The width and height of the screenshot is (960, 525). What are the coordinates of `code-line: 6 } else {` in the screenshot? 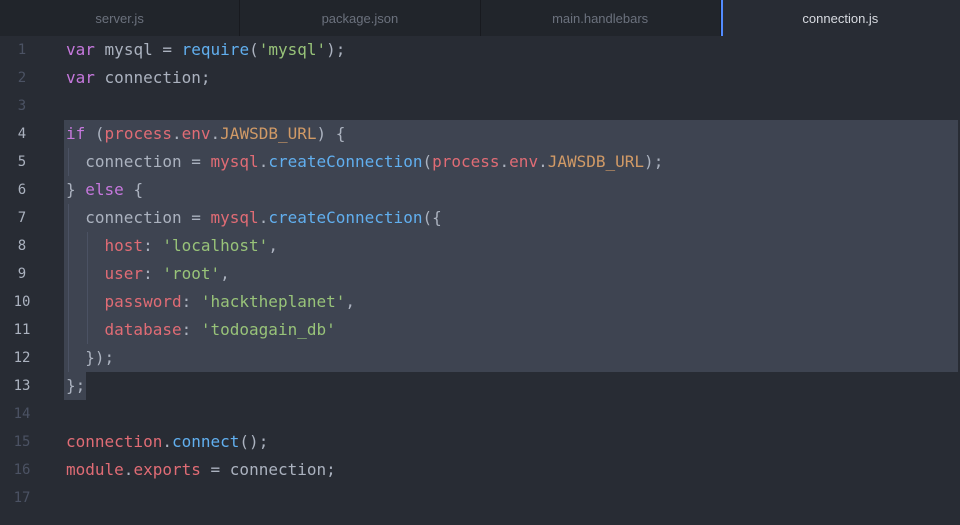 It's located at (480, 190).